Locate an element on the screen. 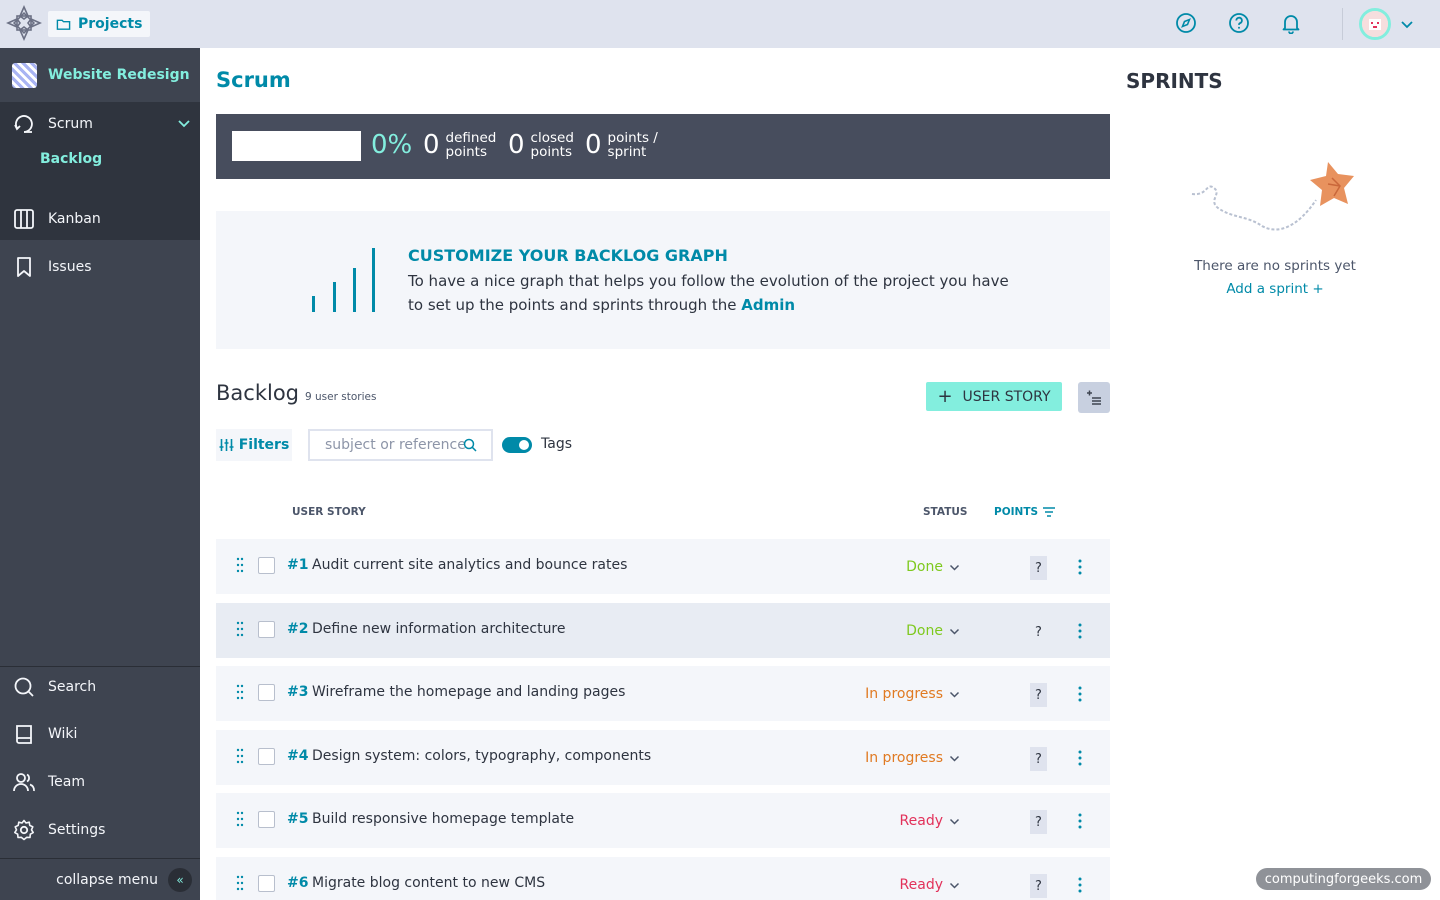 The image size is (1440, 900). column-header-user-story: USER STORY is located at coordinates (329, 512).